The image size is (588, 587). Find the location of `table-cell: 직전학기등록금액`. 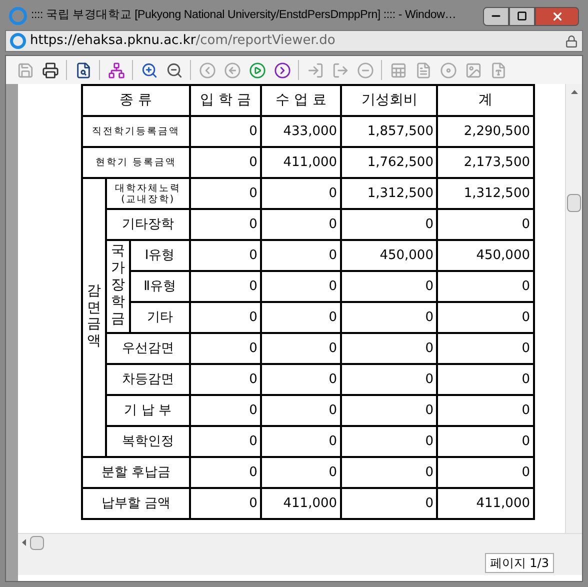

table-cell: 직전학기등록금액 is located at coordinates (136, 131).